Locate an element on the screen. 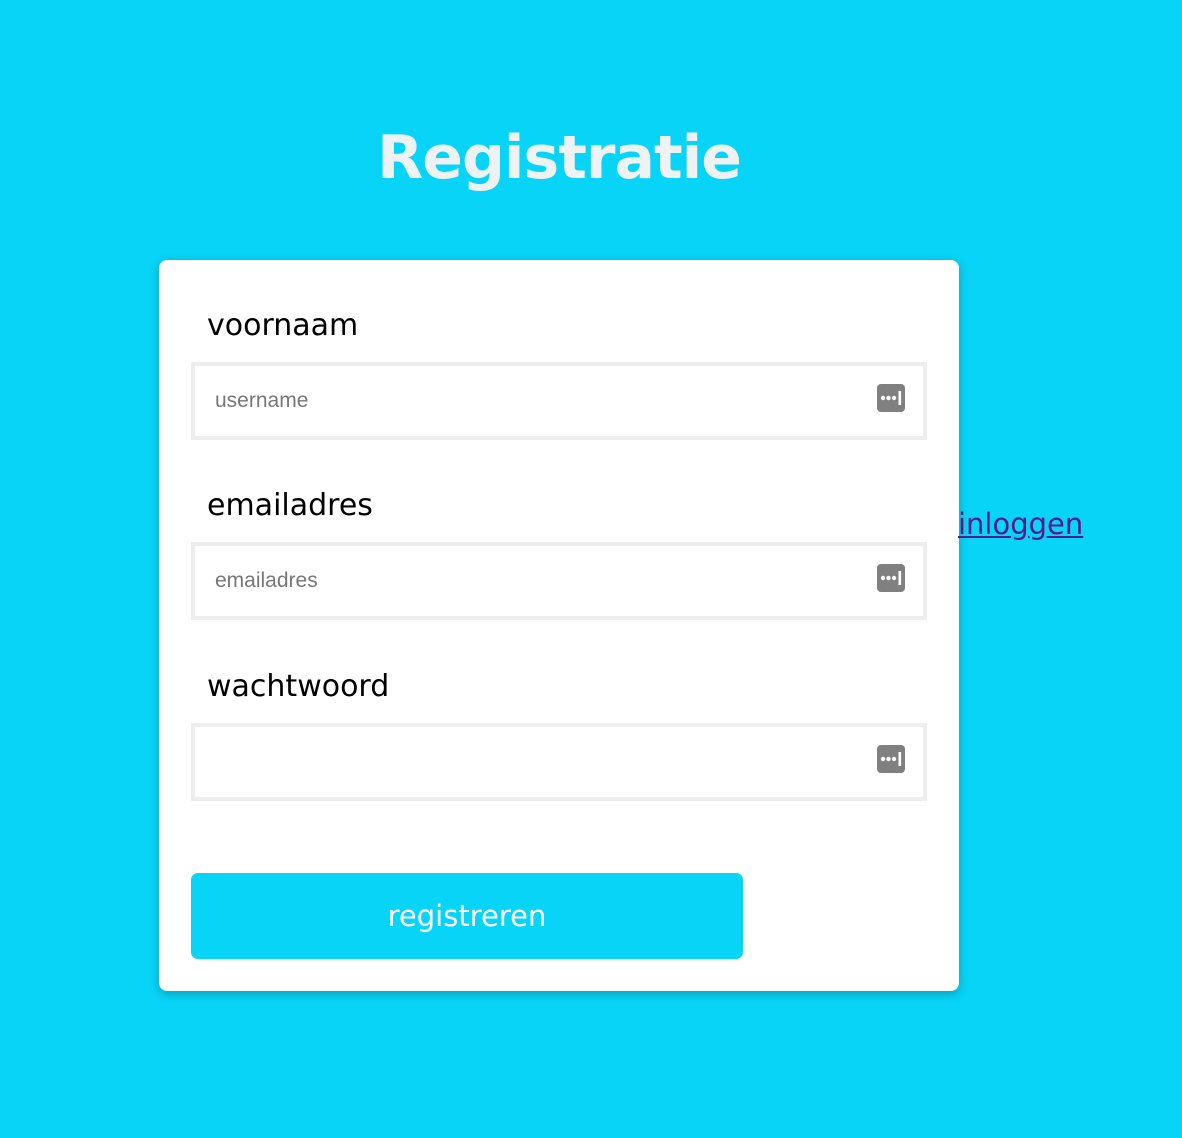 Image resolution: width=1182 pixels, height=1138 pixels. login-link: inloggen is located at coordinates (1020, 524).